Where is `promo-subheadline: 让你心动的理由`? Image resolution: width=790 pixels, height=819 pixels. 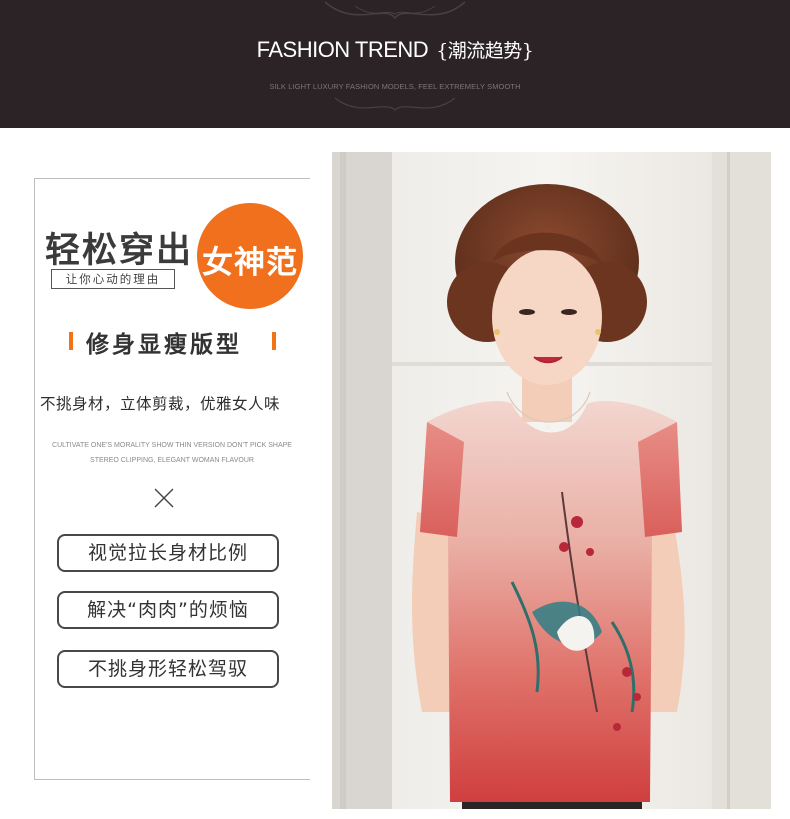
promo-subheadline: 让你心动的理由 is located at coordinates (113, 279).